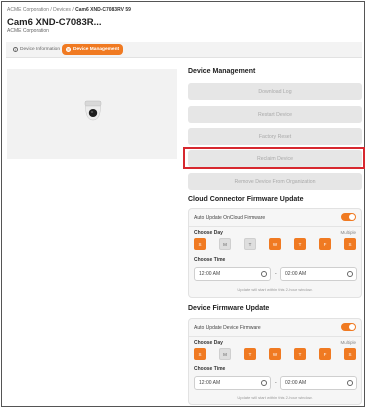  Describe the element at coordinates (28, 10) in the screenshot. I see `breadcrumb-org: ACME Corporation` at that location.